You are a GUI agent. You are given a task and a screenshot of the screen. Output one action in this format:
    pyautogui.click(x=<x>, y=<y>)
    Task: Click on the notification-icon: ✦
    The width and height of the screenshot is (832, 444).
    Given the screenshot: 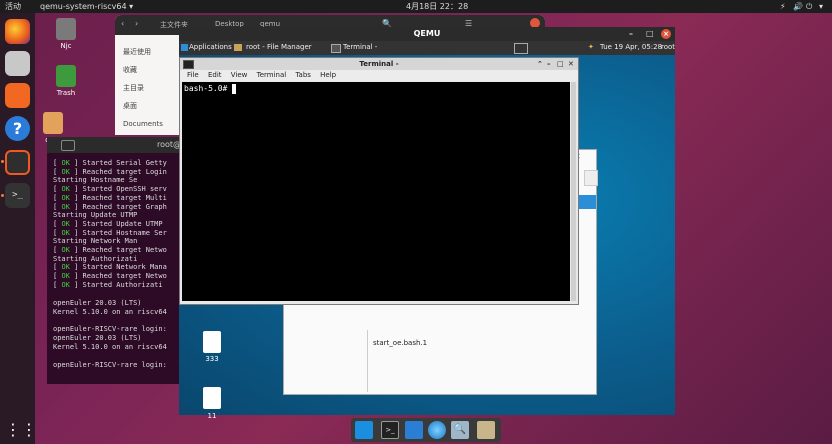 What is the action you would take?
    pyautogui.click(x=591, y=47)
    